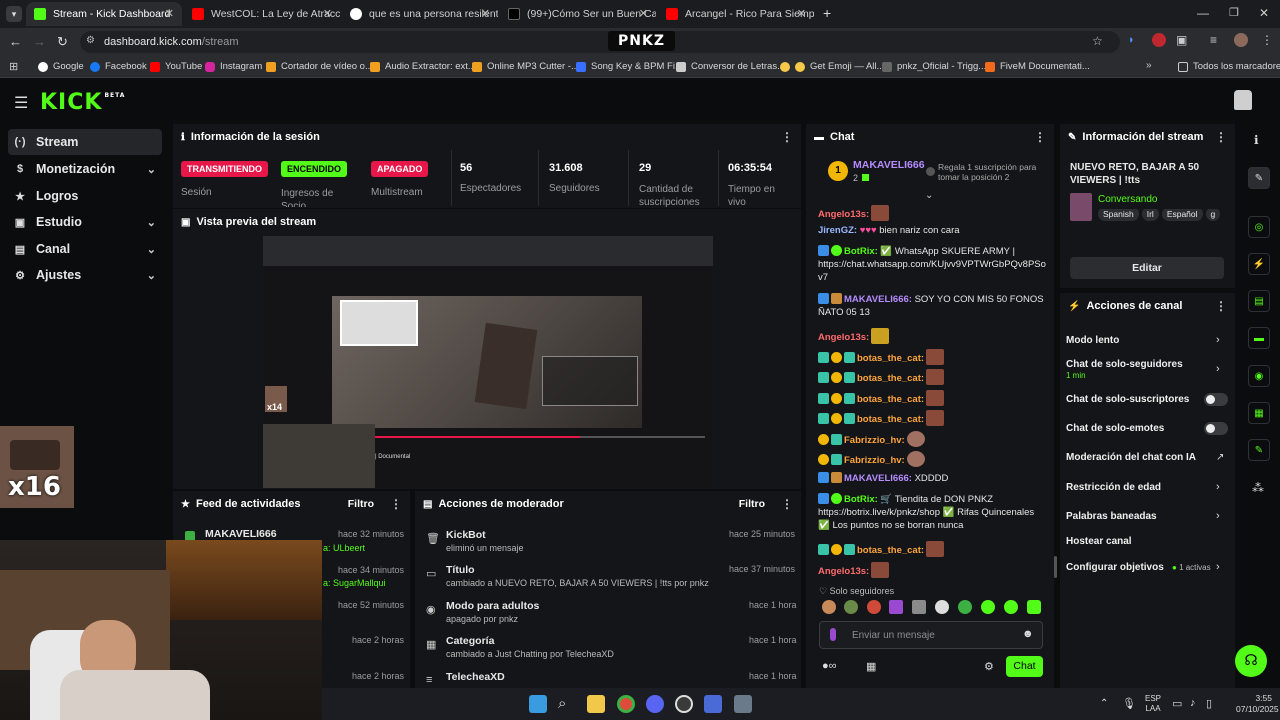  Describe the element at coordinates (989, 666) in the screenshot. I see `chat-settings-gear-icon: ⚙` at that location.